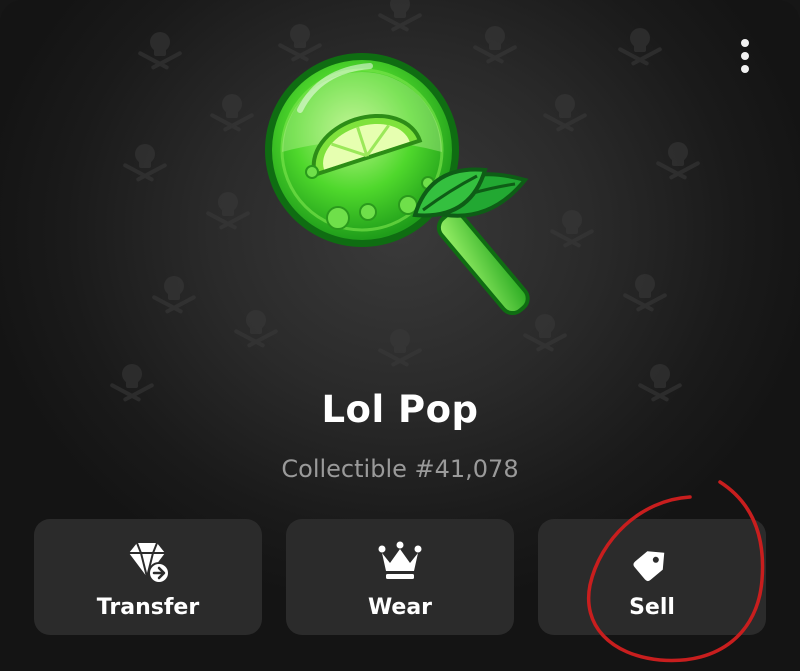 The image size is (800, 671). What do you see at coordinates (397, 184) in the screenshot?
I see `lollipop-artwork` at bounding box center [397, 184].